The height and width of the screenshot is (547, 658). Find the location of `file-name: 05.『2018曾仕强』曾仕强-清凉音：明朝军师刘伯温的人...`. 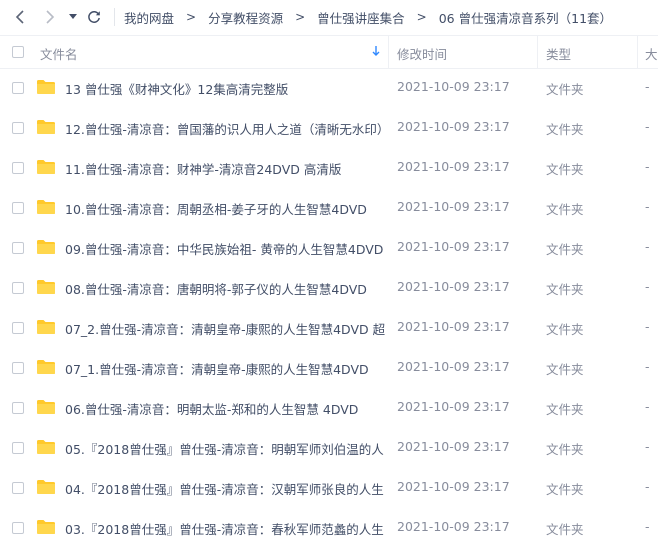

file-name: 05.『2018曾仕强』曾仕强-清凉音：明朝军师刘伯温的人... is located at coordinates (225, 448).